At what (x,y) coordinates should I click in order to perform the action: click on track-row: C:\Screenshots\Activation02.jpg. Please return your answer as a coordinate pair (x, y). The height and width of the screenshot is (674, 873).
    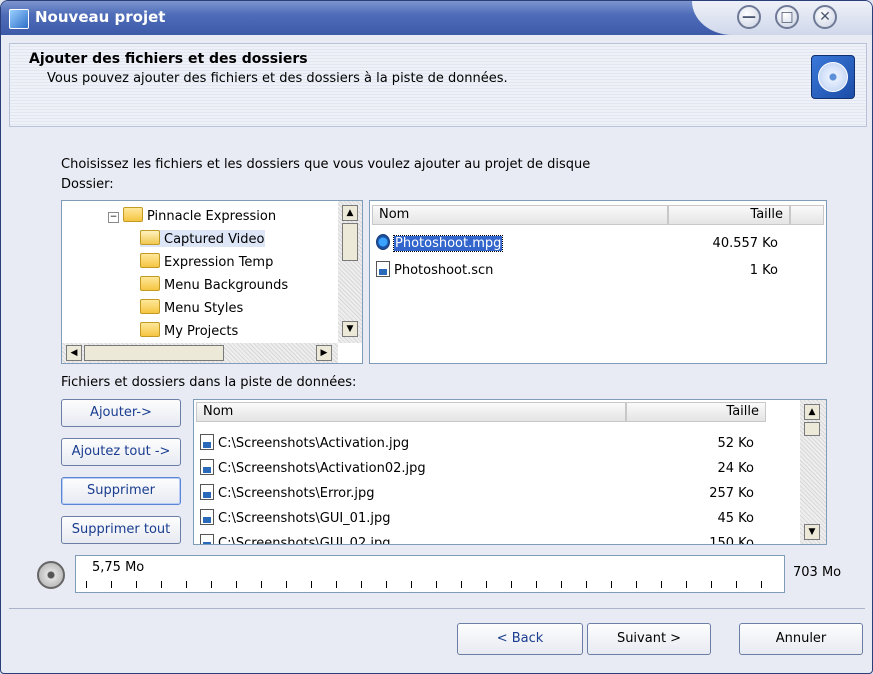
    Looking at the image, I should click on (313, 467).